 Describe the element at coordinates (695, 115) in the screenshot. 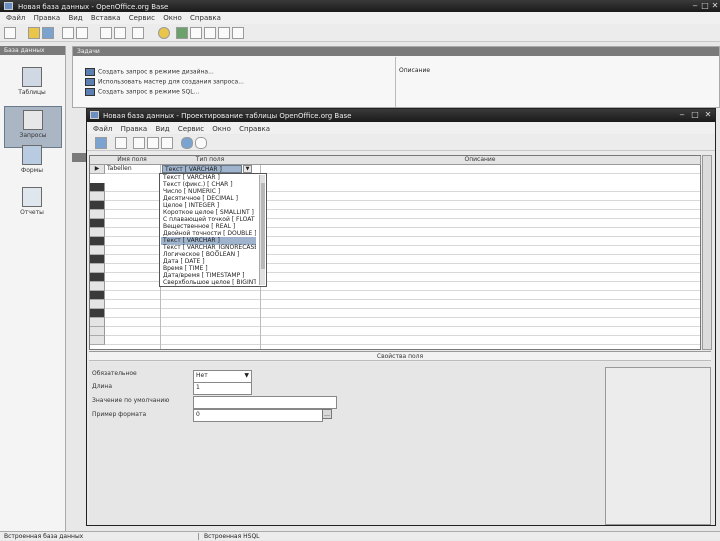

I see `design-maximize-icon: □` at that location.